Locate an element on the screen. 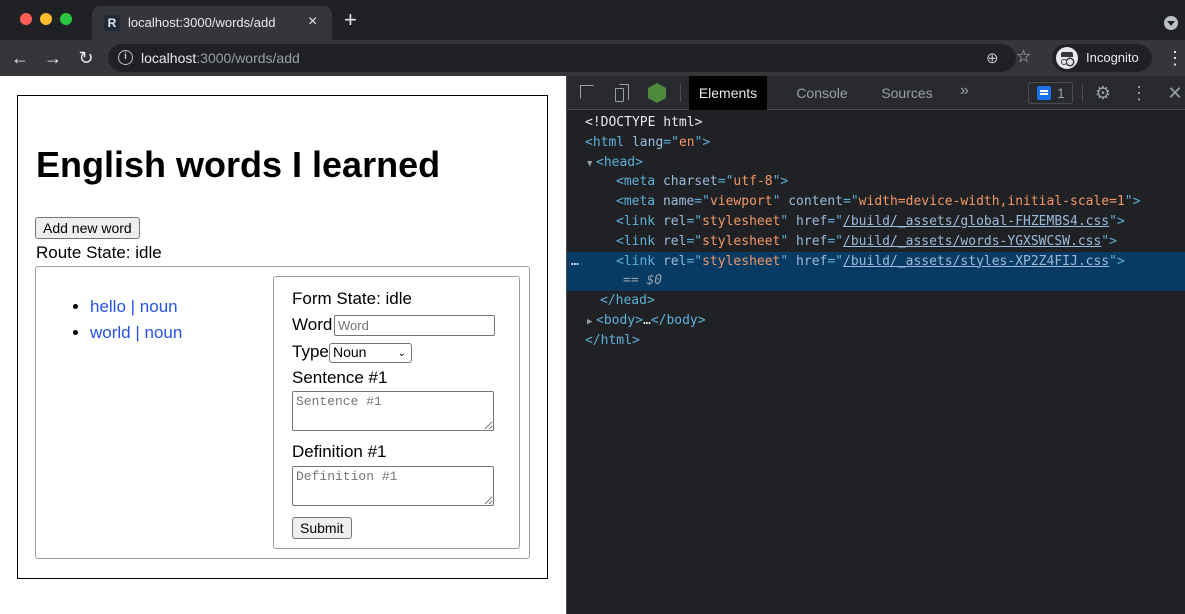  url-host: localhost is located at coordinates (169, 58).